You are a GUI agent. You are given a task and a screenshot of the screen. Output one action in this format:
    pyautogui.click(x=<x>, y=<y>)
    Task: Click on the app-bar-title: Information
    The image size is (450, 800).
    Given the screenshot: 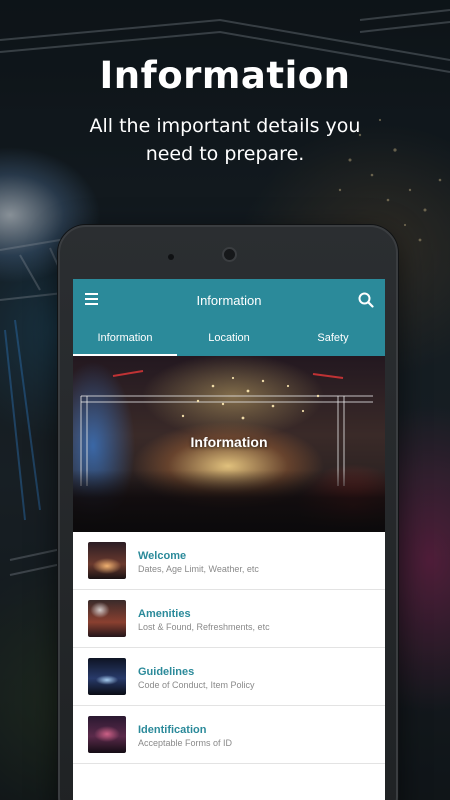 What is the action you would take?
    pyautogui.click(x=229, y=300)
    